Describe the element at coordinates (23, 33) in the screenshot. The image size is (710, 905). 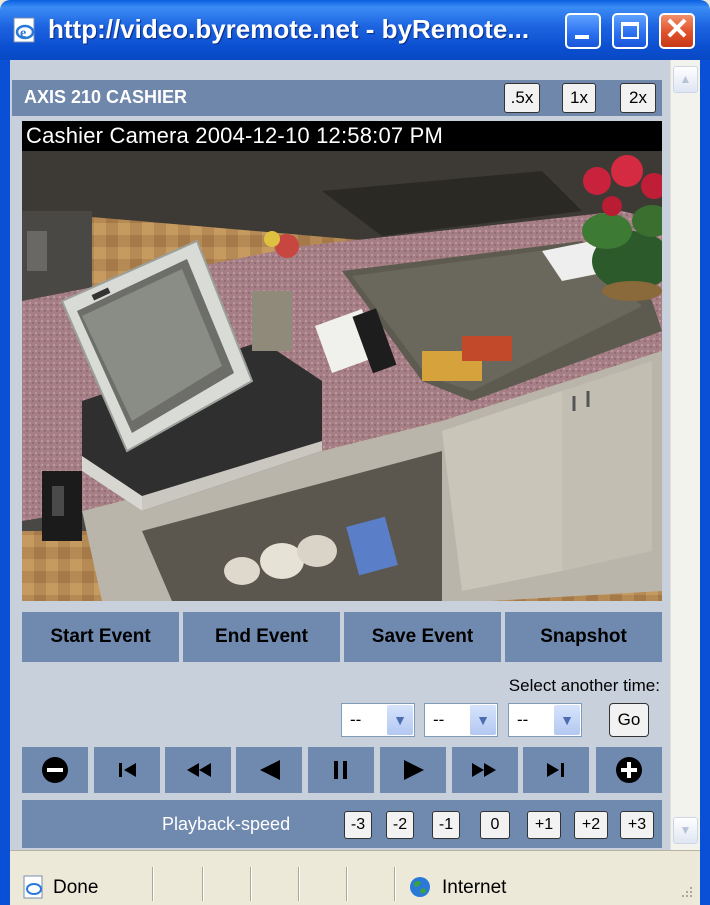
I see `svg-text: e` at that location.